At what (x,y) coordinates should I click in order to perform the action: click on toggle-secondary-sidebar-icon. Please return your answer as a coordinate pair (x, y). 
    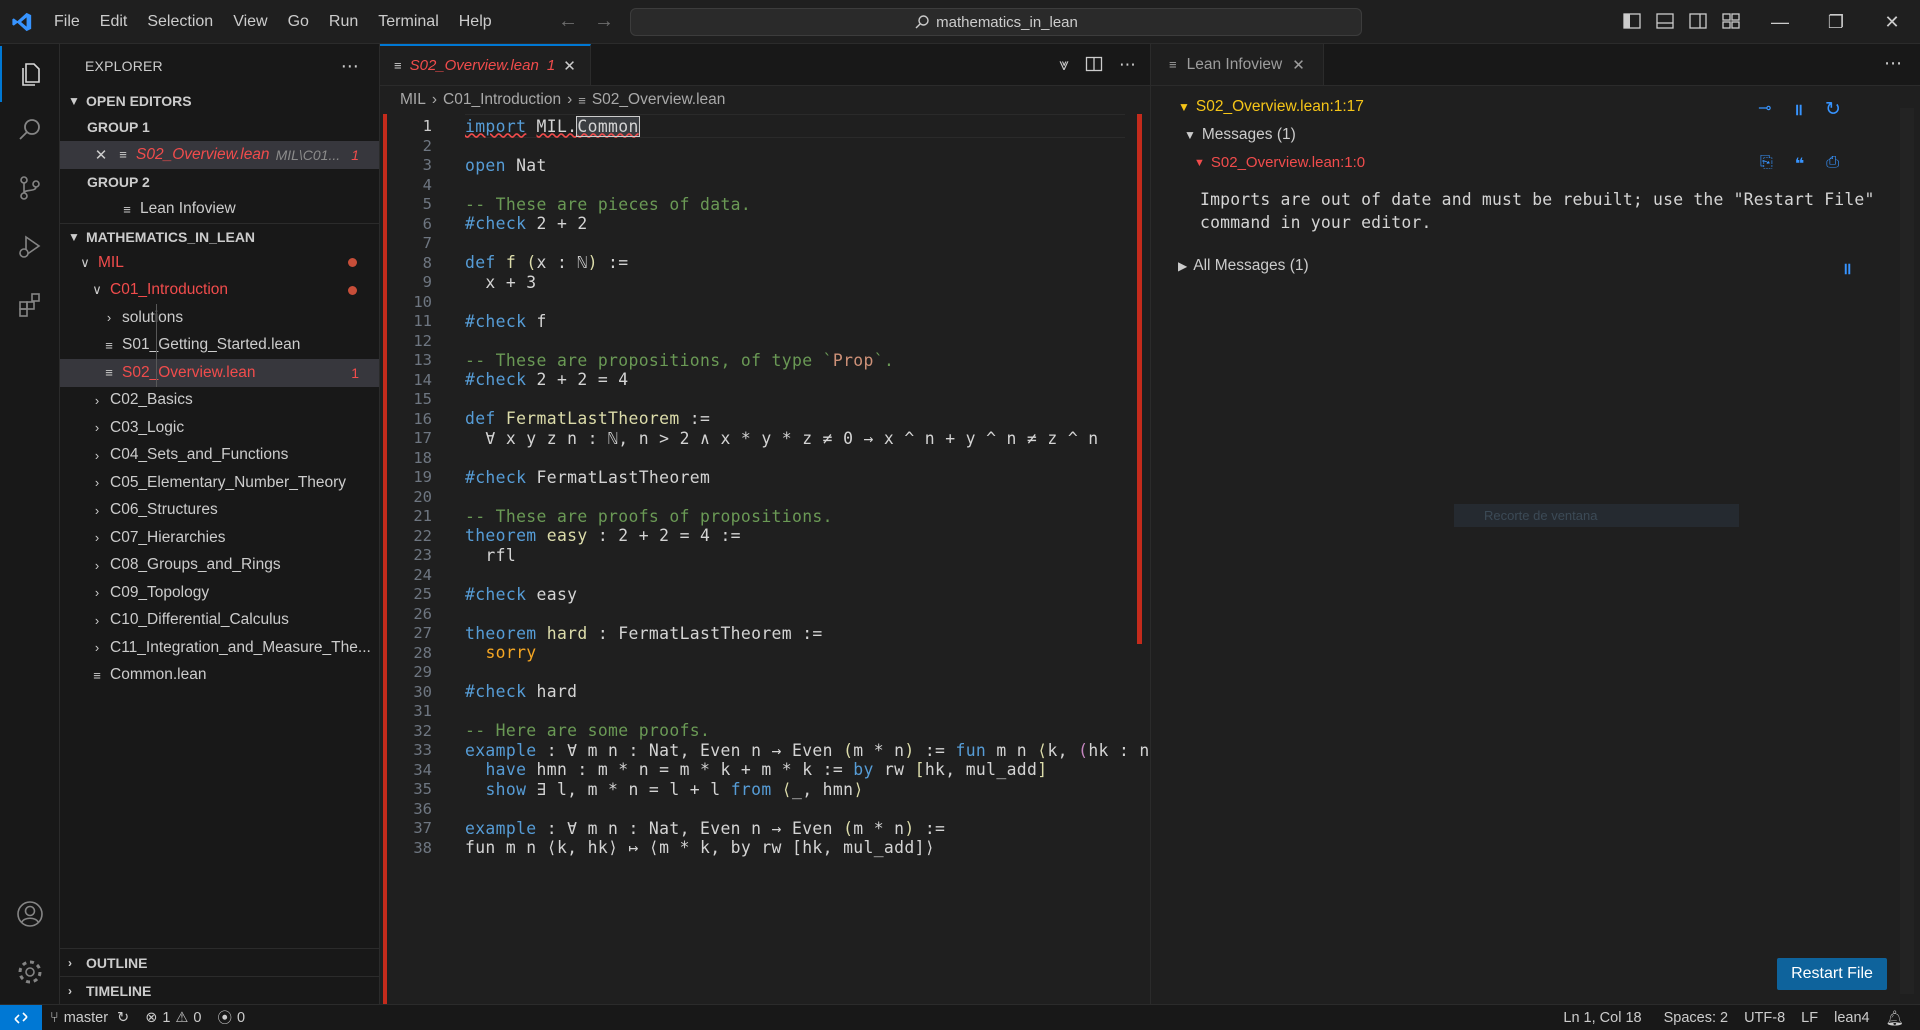
    Looking at the image, I should click on (1698, 21).